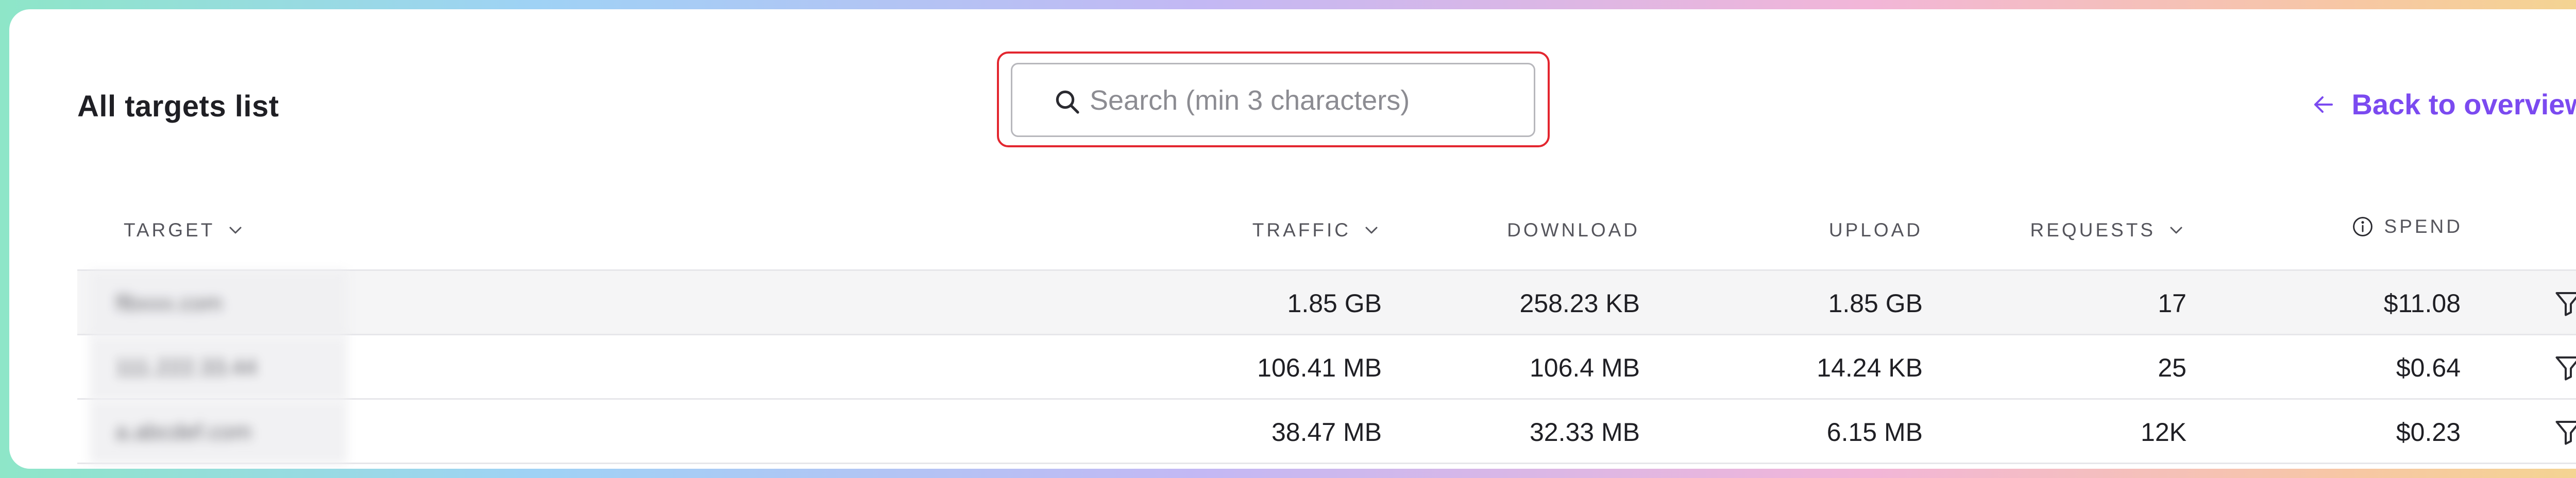 The image size is (2576, 478). What do you see at coordinates (178, 106) in the screenshot?
I see `page-title: All targets list` at bounding box center [178, 106].